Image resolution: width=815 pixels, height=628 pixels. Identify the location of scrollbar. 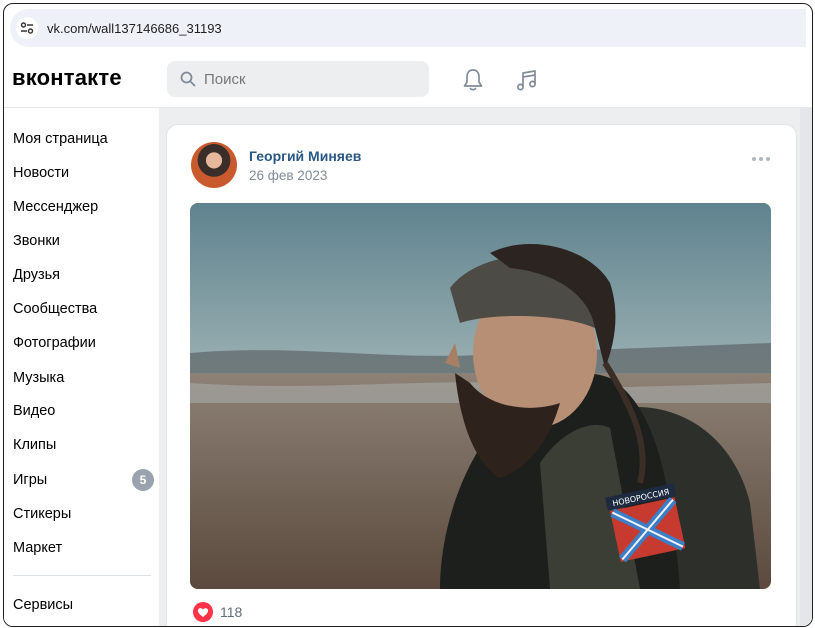
(806, 367).